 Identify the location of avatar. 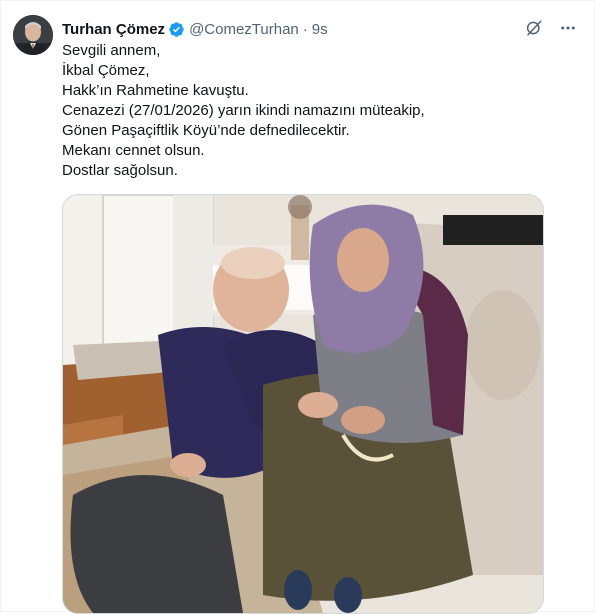
(33, 35).